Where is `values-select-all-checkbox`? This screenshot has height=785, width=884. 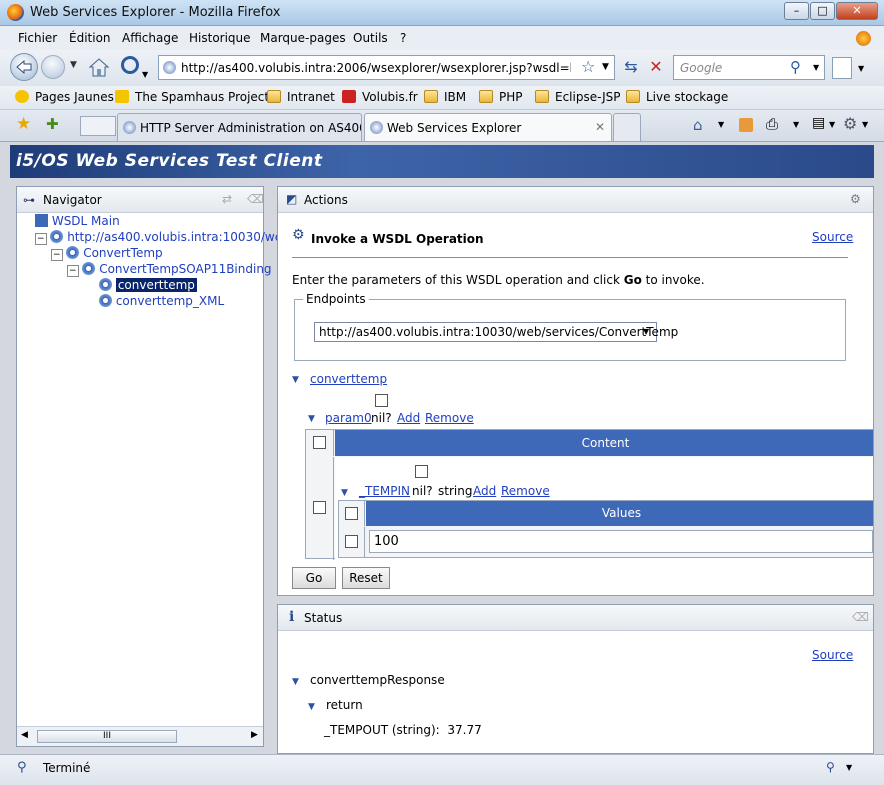
values-select-all-checkbox is located at coordinates (351, 513).